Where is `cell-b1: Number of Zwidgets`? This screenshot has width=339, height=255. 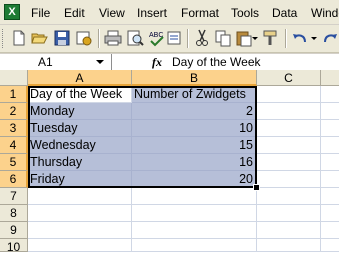 cell-b1: Number of Zwidgets is located at coordinates (194, 94).